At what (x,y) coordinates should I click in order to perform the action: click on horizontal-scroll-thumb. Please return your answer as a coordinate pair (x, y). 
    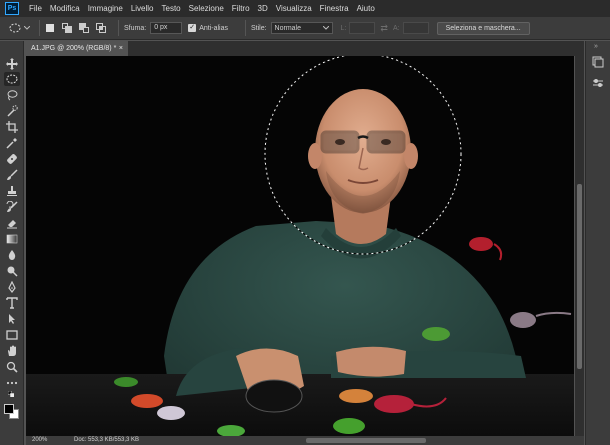
    Looking at the image, I should click on (366, 440).